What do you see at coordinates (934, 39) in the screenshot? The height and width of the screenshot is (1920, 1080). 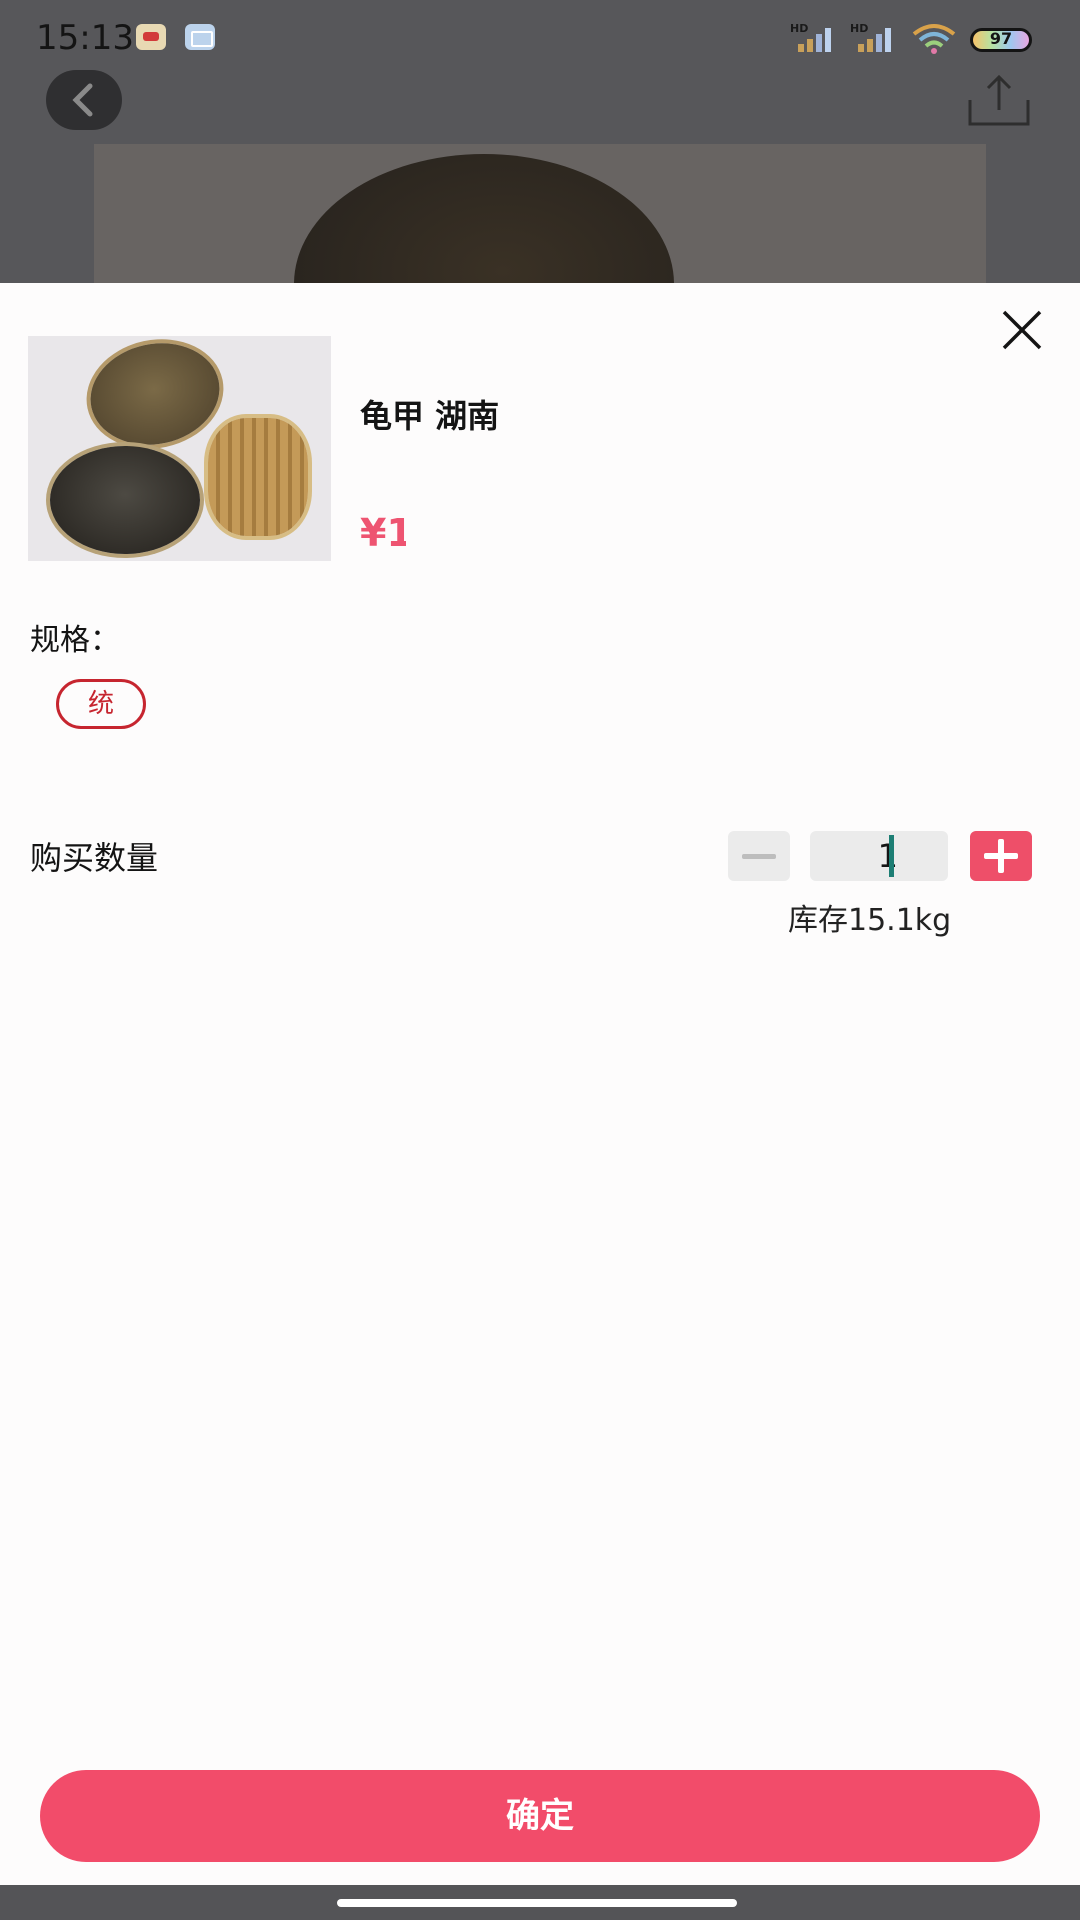 I see `wifi-icon` at bounding box center [934, 39].